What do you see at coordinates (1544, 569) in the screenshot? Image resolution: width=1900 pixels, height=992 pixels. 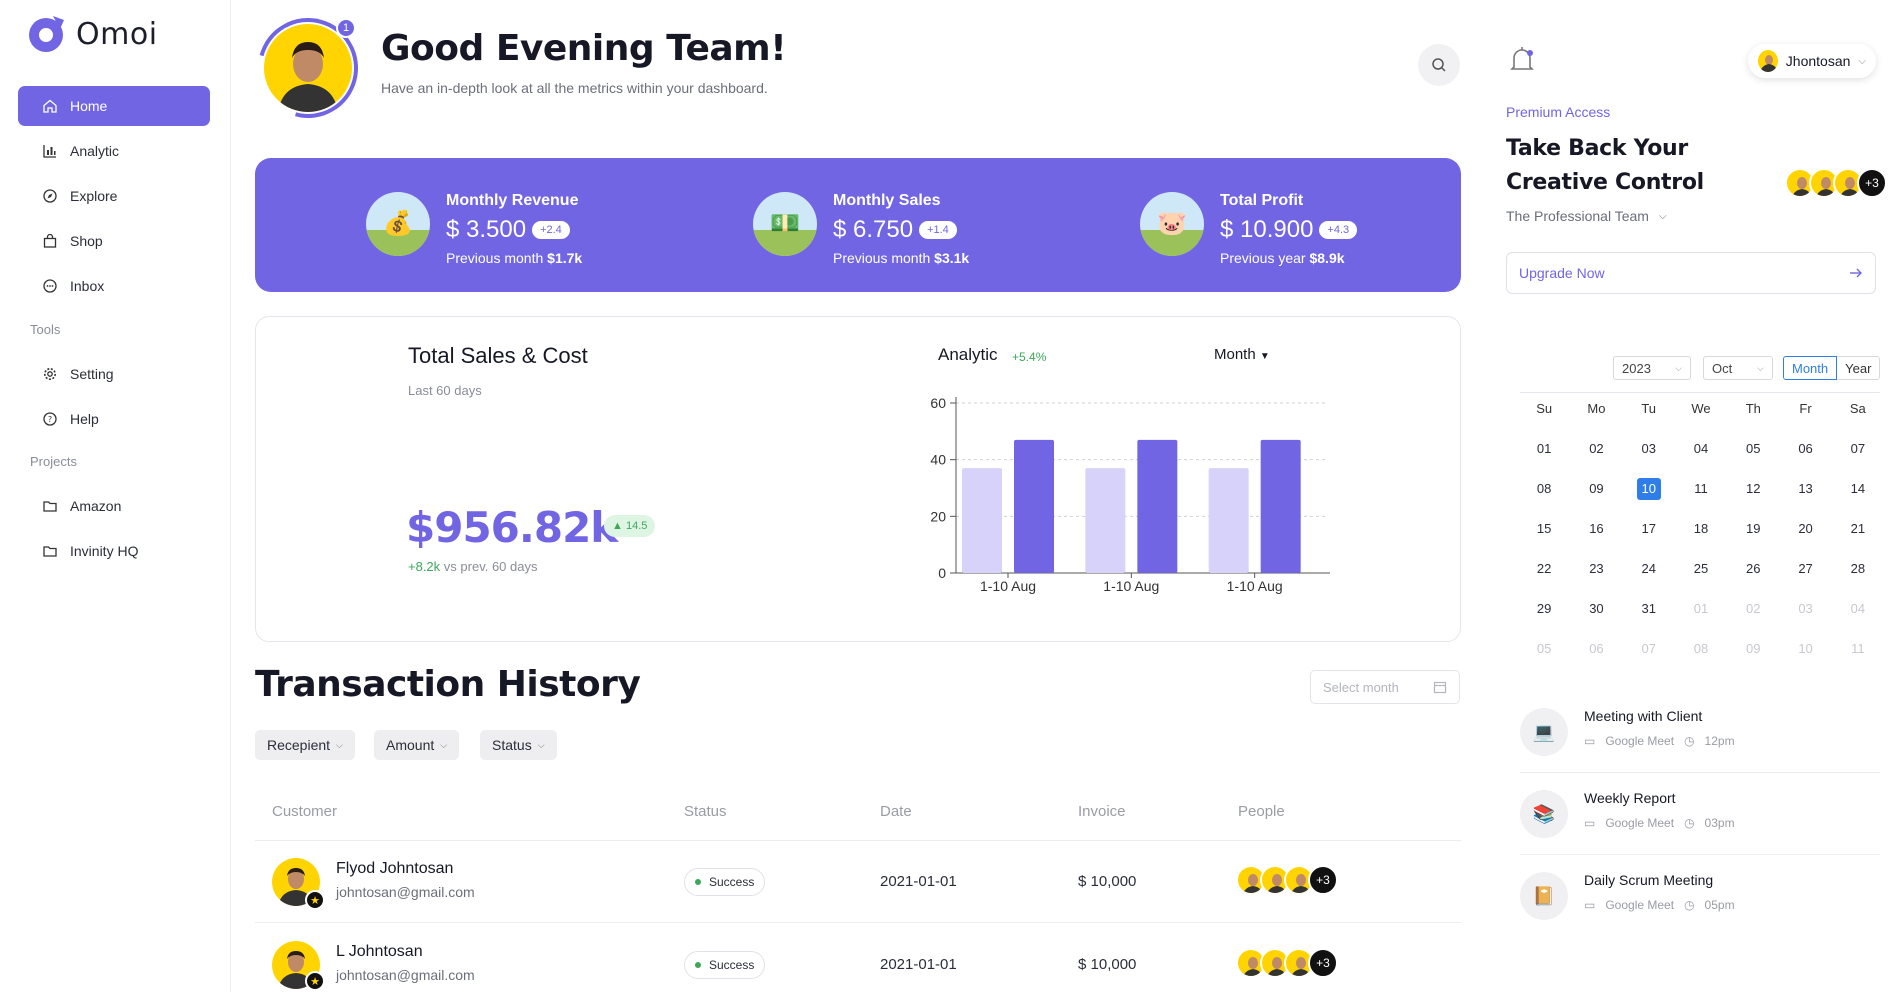 I see `calendar-day: 22` at bounding box center [1544, 569].